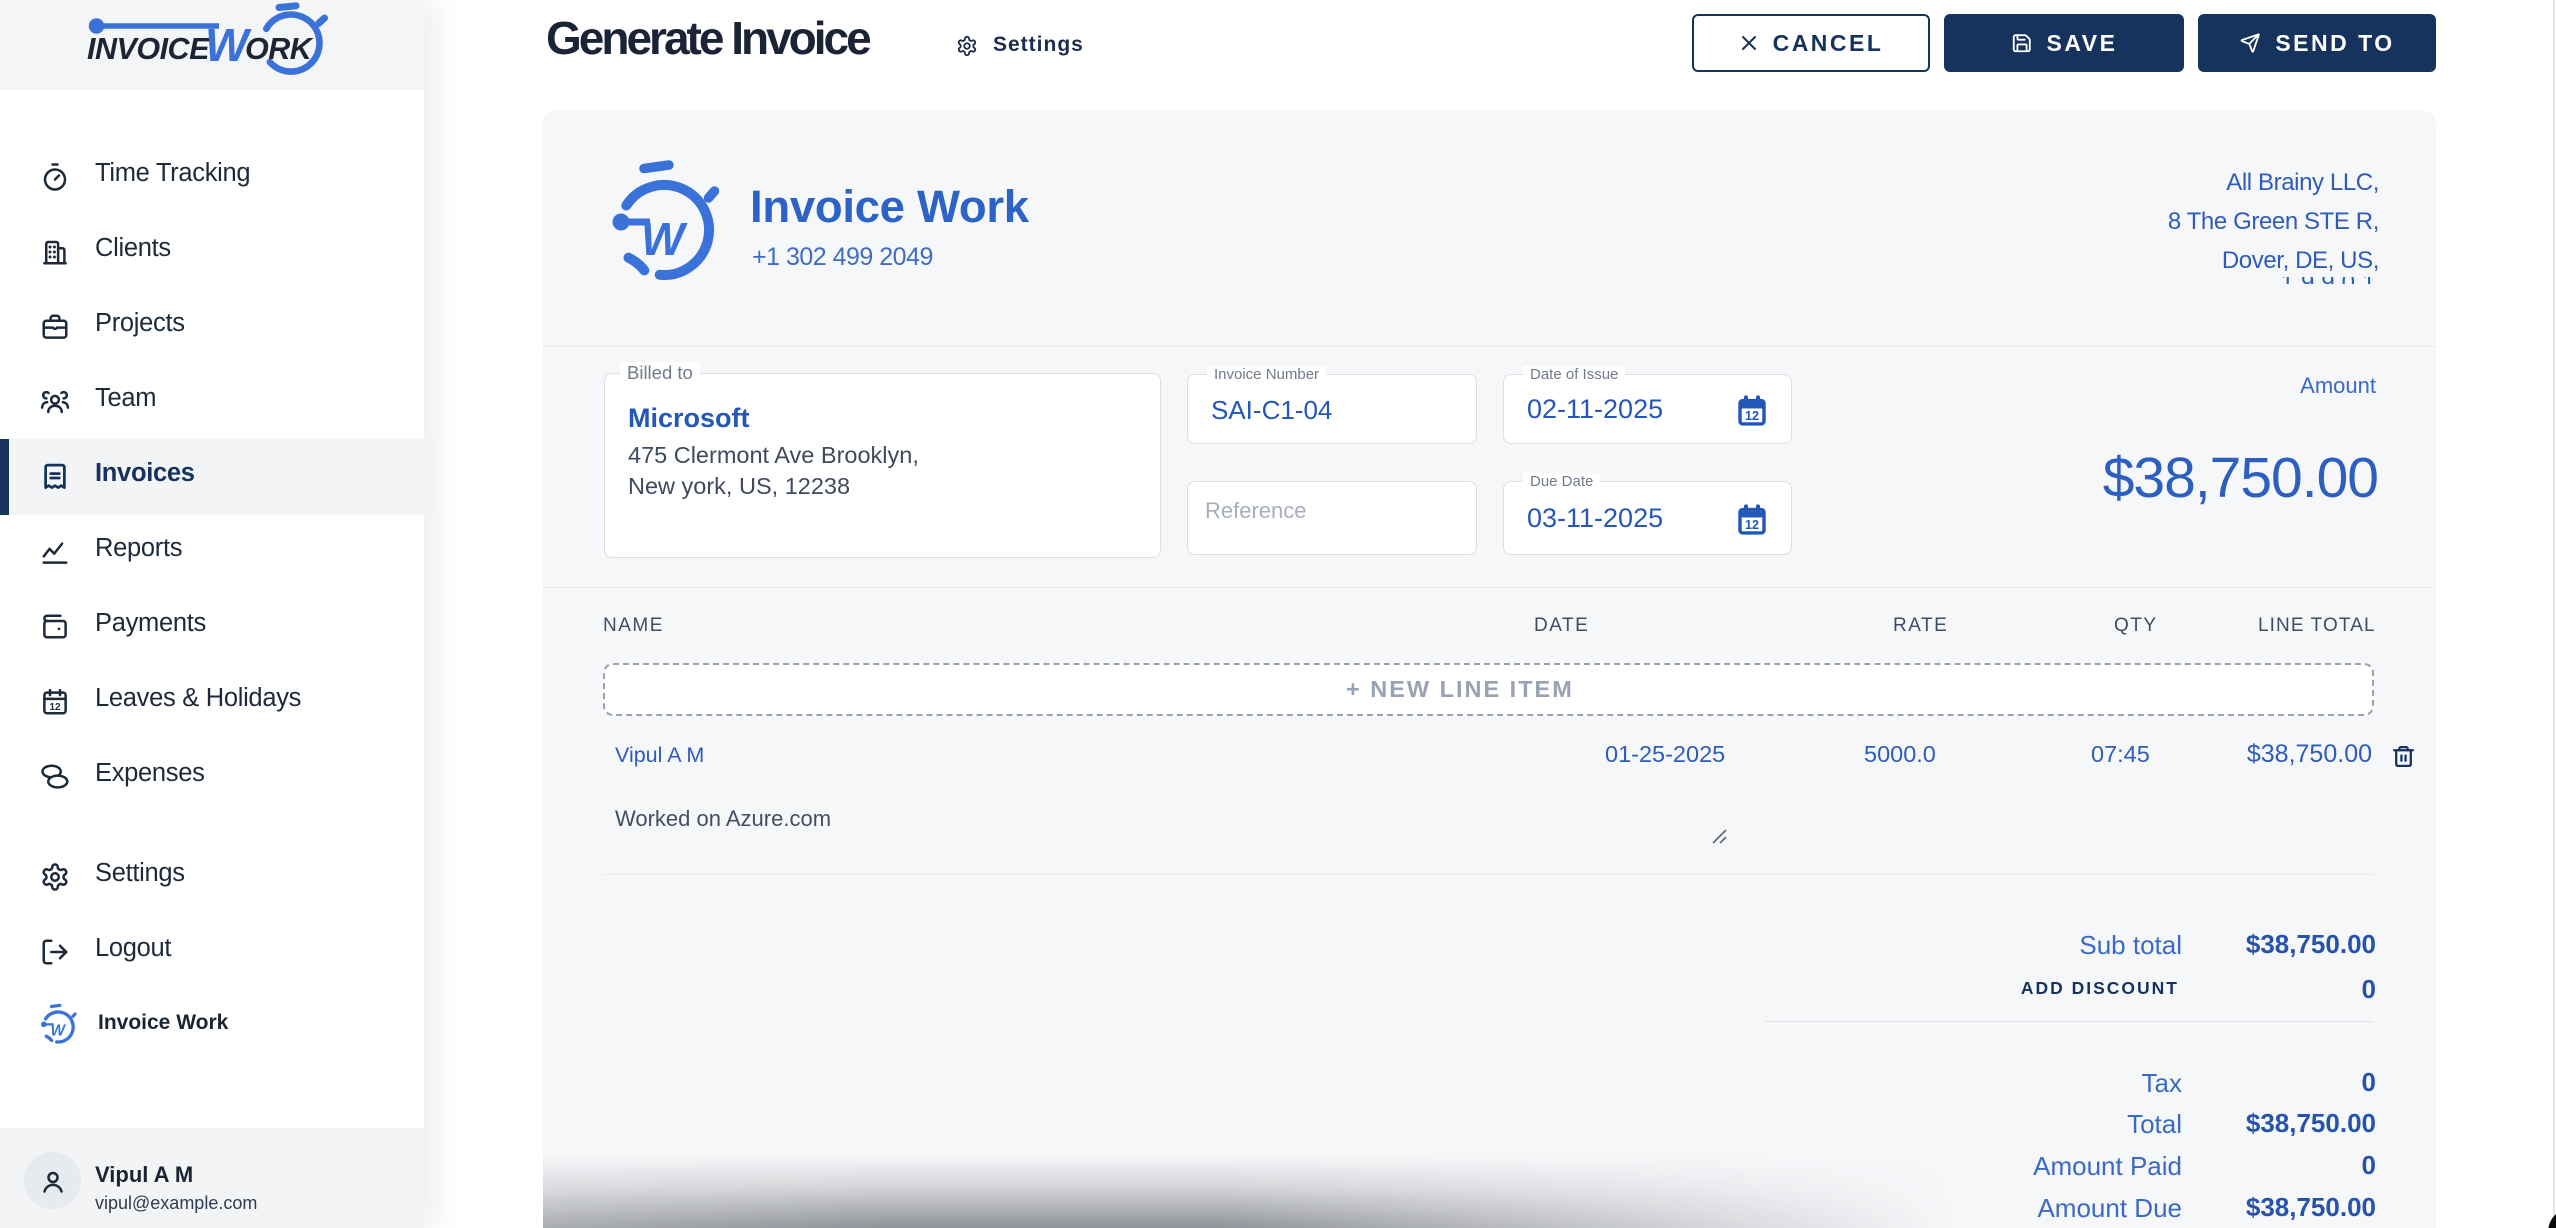  Describe the element at coordinates (279, 49) in the screenshot. I see `svg-text: ORK` at that location.